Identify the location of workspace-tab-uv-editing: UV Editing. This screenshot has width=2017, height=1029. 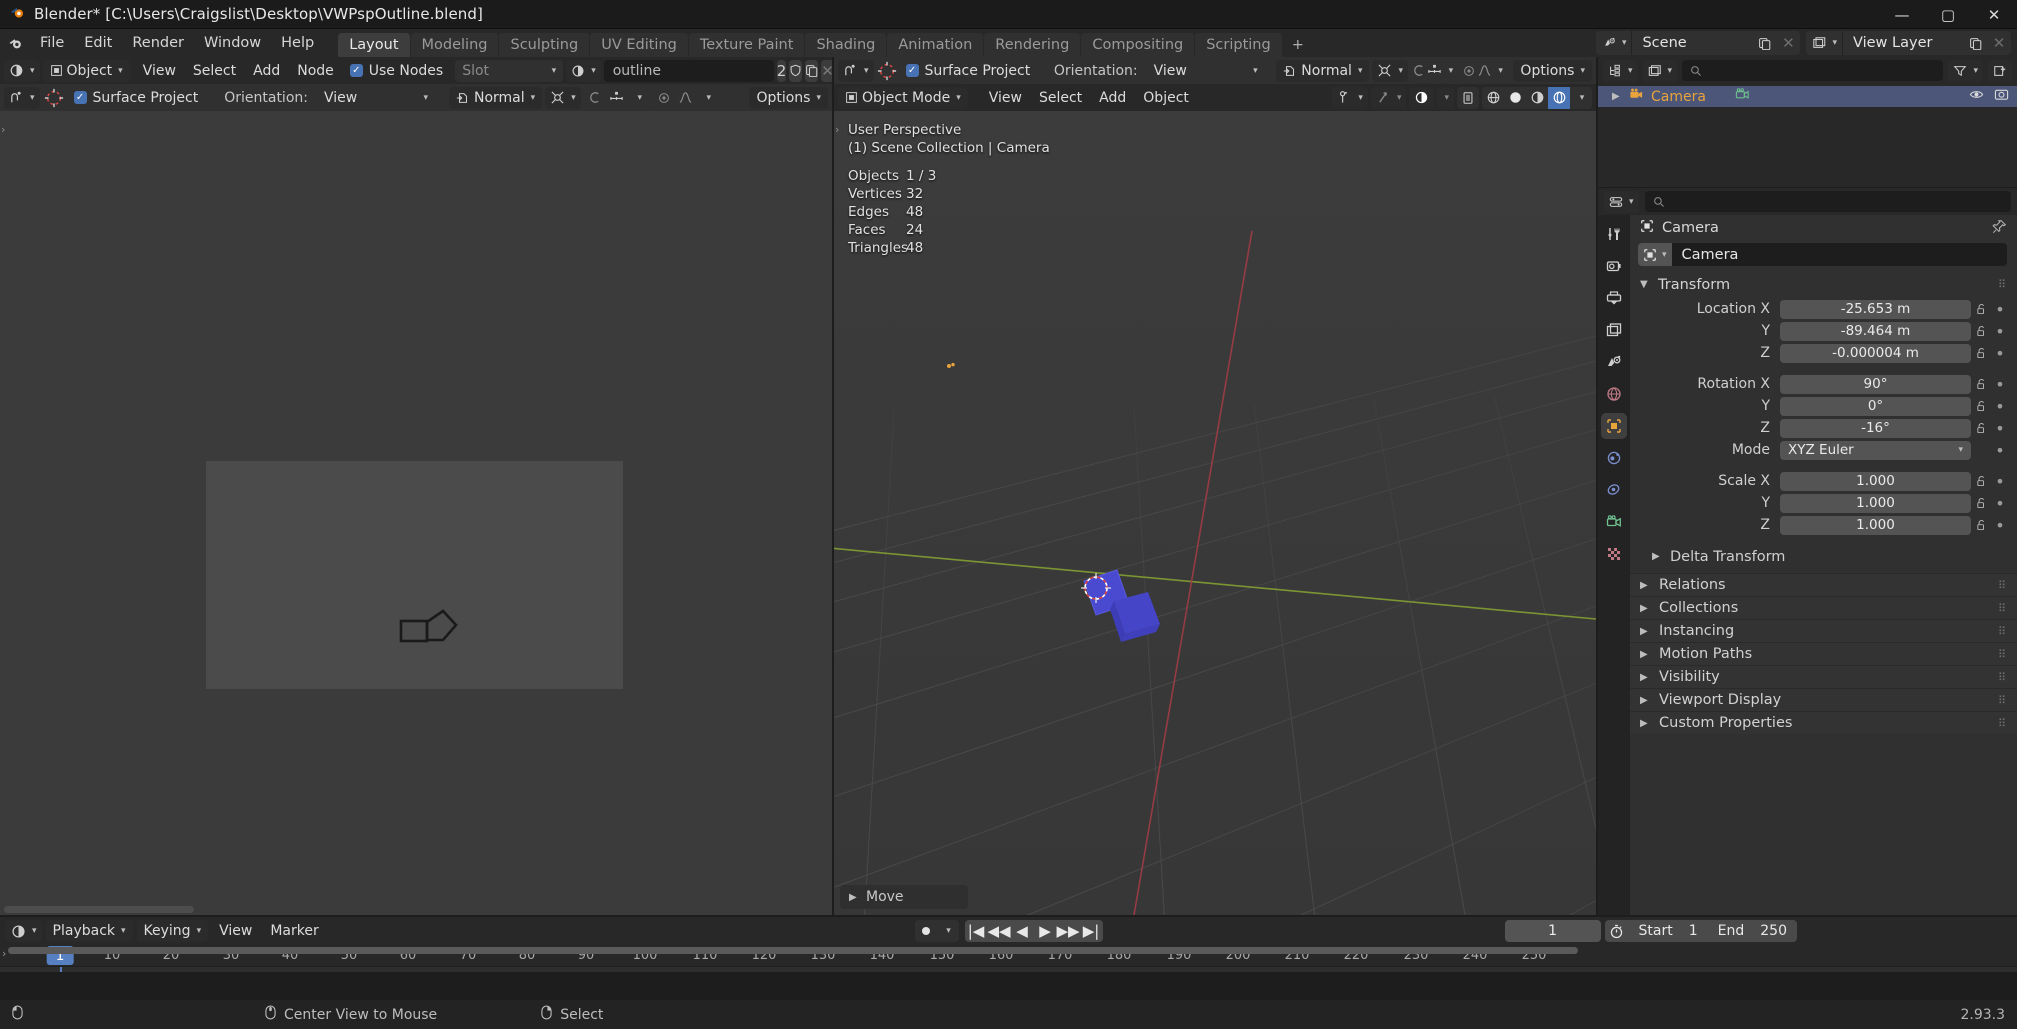
(639, 45).